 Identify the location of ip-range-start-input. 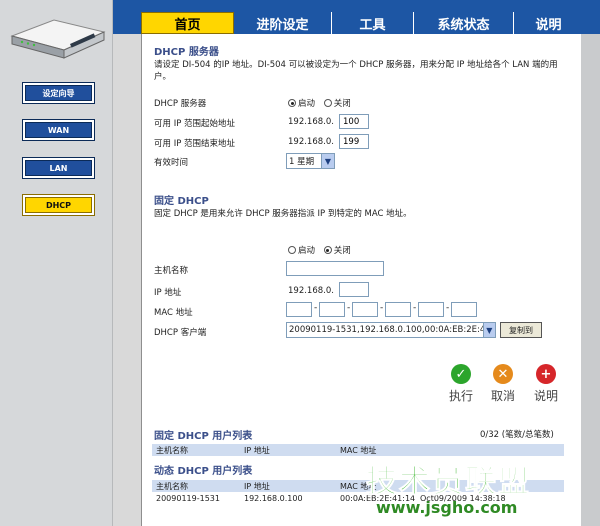
(354, 121).